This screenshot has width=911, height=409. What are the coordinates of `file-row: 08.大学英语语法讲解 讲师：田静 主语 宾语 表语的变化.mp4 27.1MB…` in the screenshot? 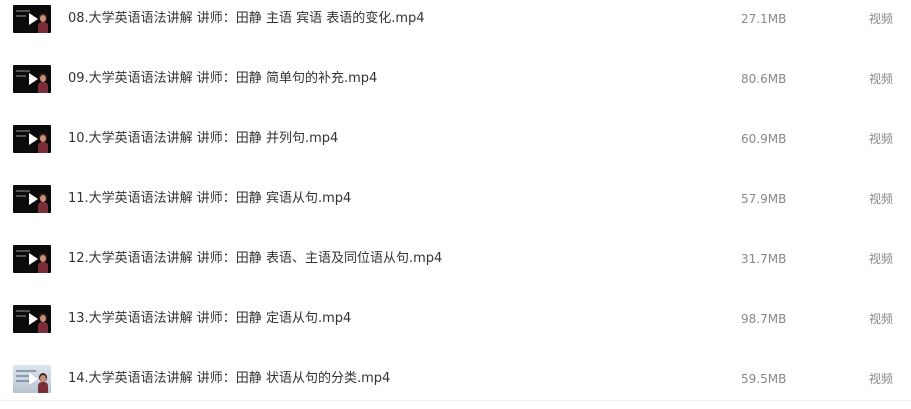 It's located at (455, 24).